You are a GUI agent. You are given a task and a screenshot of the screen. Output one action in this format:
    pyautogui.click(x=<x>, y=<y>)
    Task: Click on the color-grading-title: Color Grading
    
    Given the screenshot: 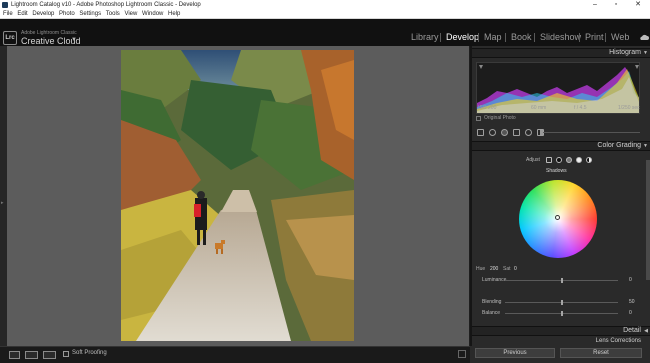 What is the action you would take?
    pyautogui.click(x=619, y=145)
    